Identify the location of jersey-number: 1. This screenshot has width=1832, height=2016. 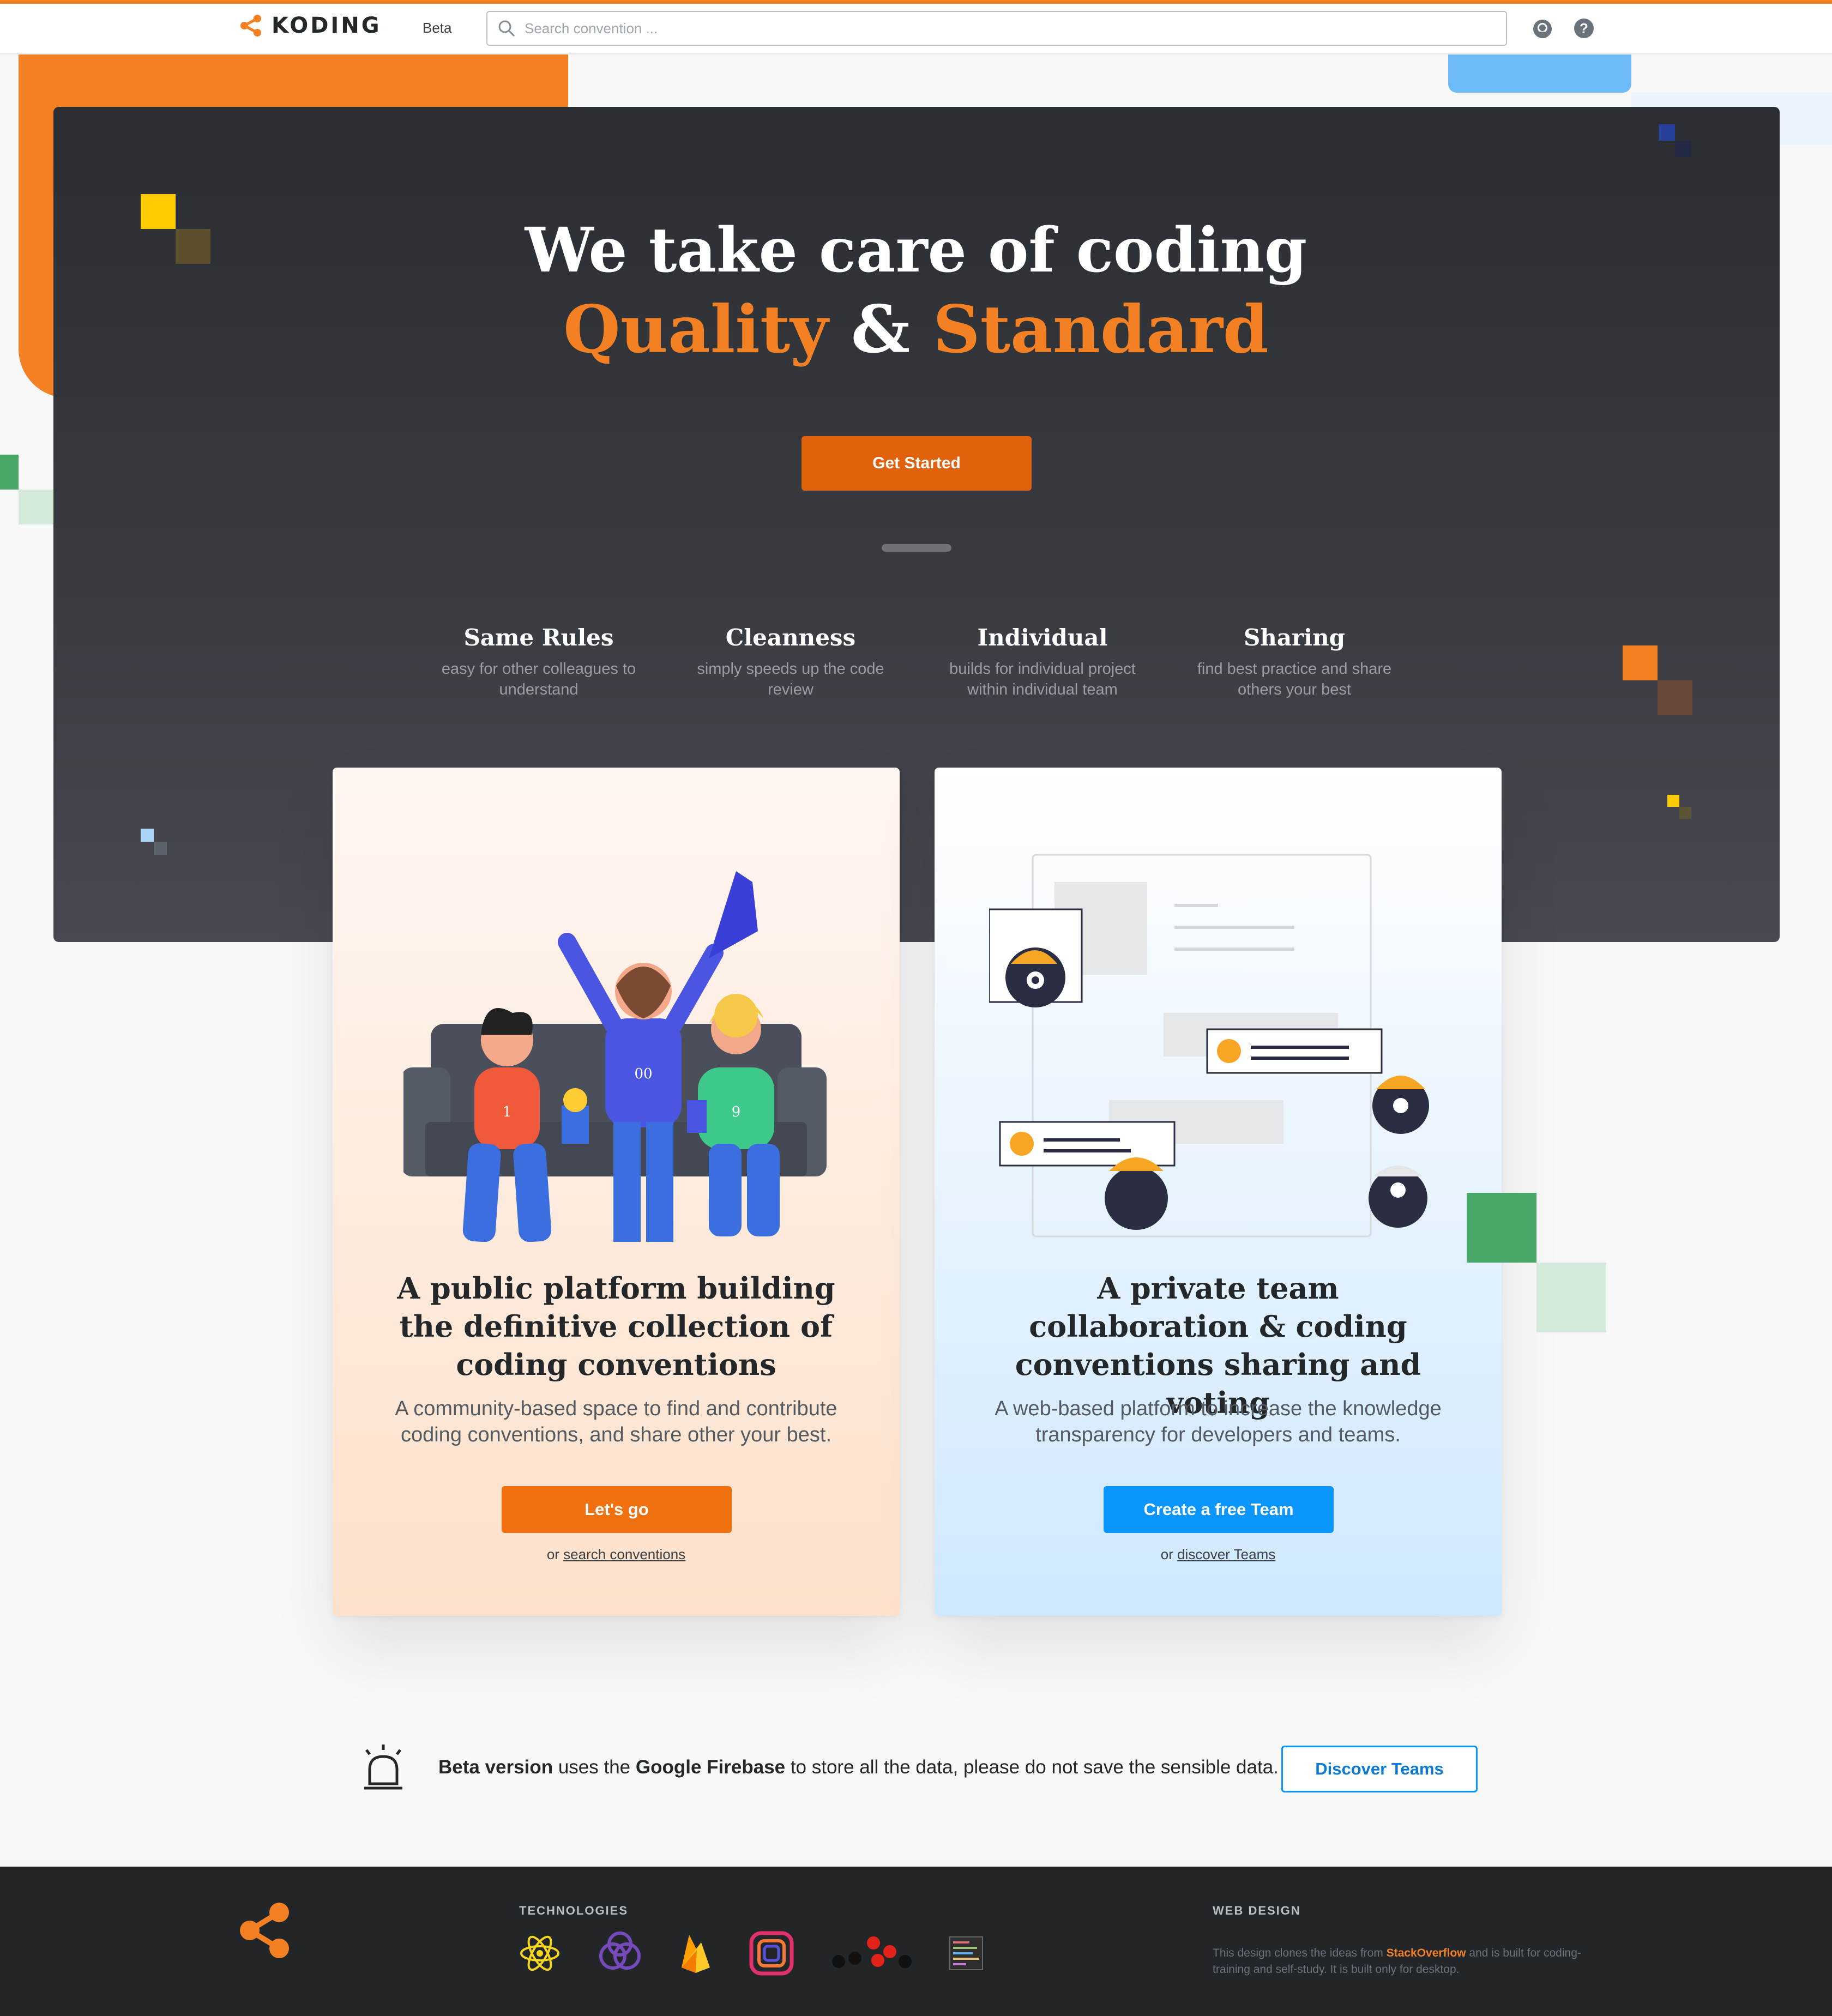
(507, 1112).